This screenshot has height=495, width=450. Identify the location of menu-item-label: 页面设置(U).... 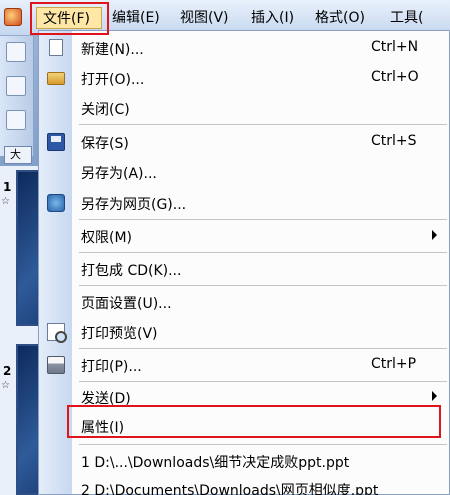
(126, 304).